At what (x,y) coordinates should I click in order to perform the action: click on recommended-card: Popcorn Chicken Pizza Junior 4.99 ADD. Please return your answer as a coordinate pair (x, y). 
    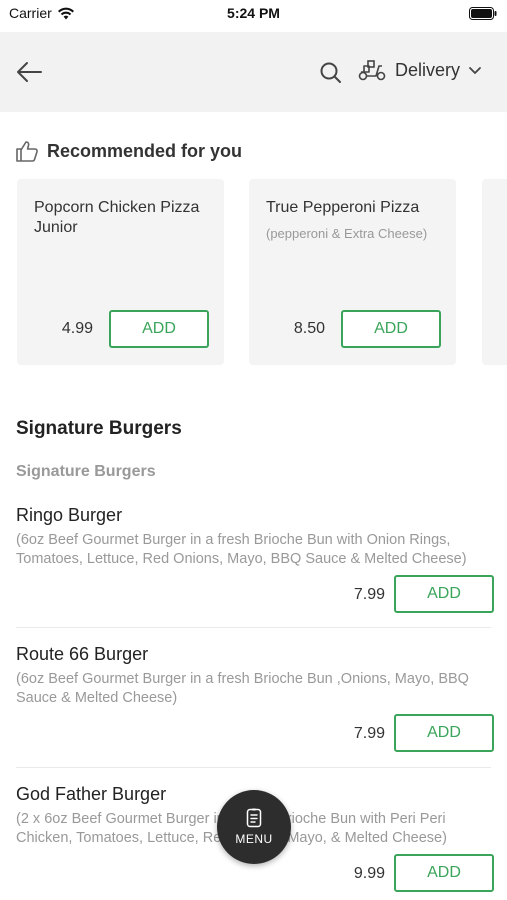
    Looking at the image, I should click on (120, 272).